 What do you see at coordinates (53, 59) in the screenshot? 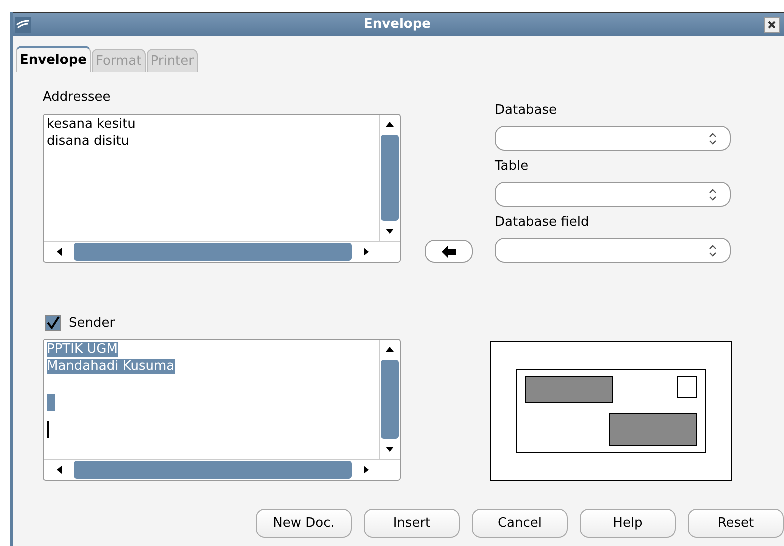
I see `tab: Envelope` at bounding box center [53, 59].